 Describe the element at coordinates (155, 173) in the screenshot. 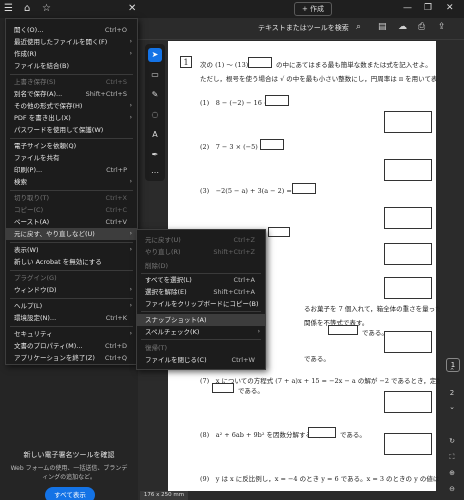

I see `more-tools-icon: ⋯` at that location.